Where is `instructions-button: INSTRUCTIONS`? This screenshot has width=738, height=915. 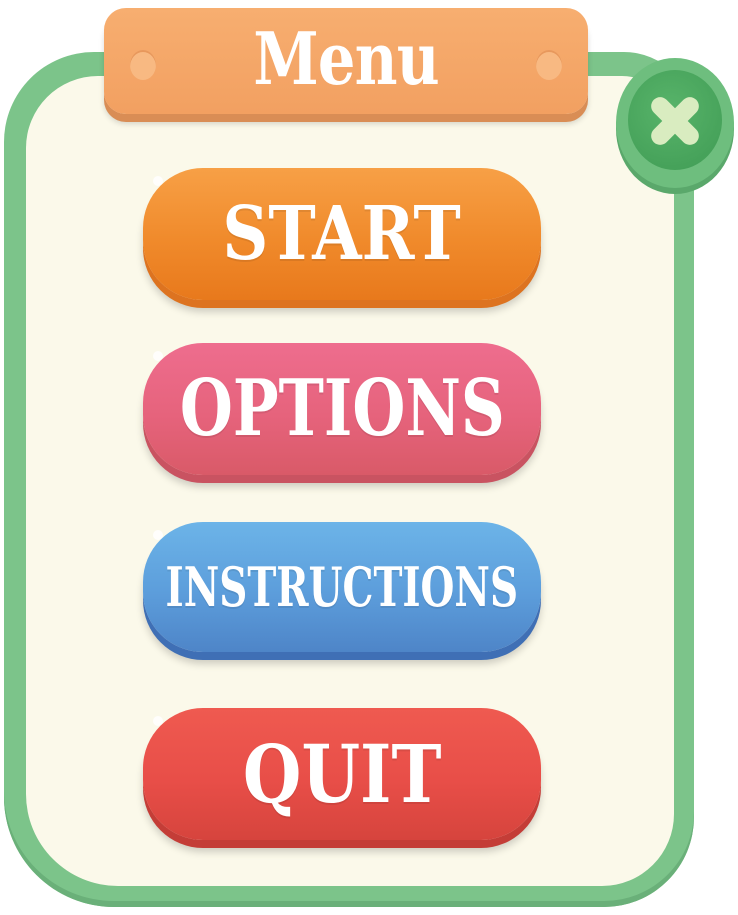 instructions-button: INSTRUCTIONS is located at coordinates (342, 587).